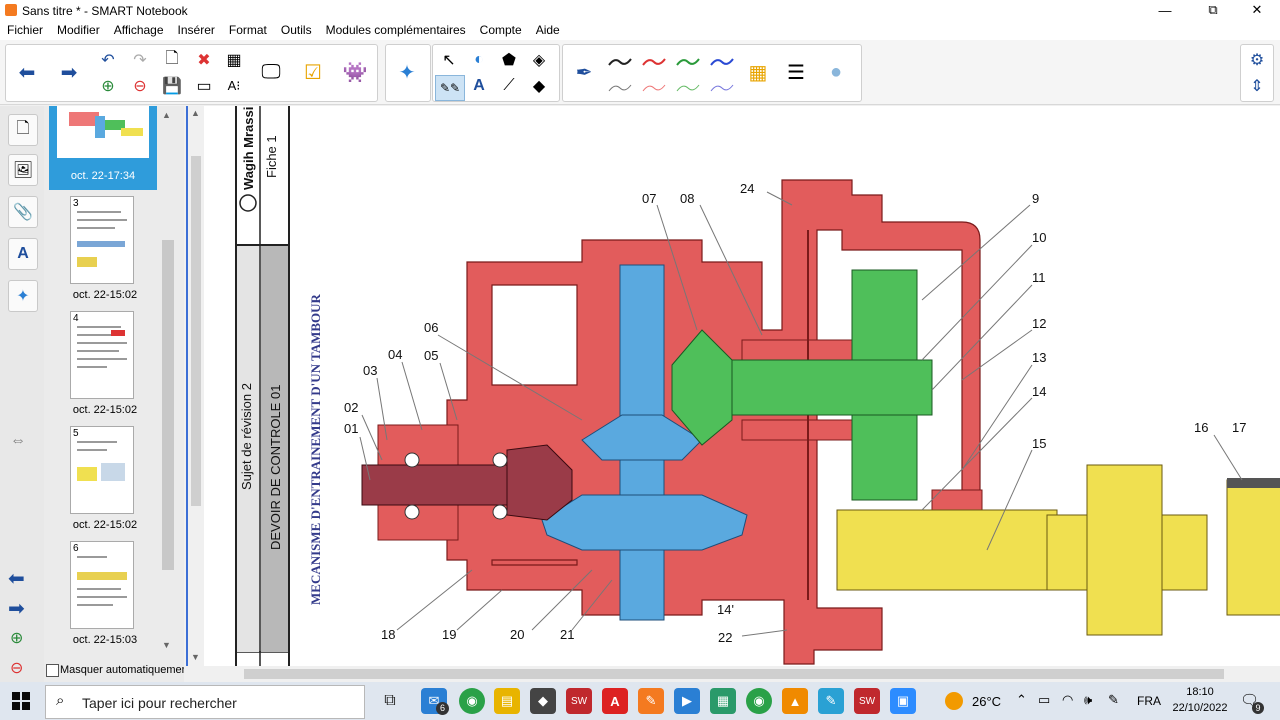  What do you see at coordinates (615, 701) in the screenshot?
I see `acrobat-icon: A` at bounding box center [615, 701].